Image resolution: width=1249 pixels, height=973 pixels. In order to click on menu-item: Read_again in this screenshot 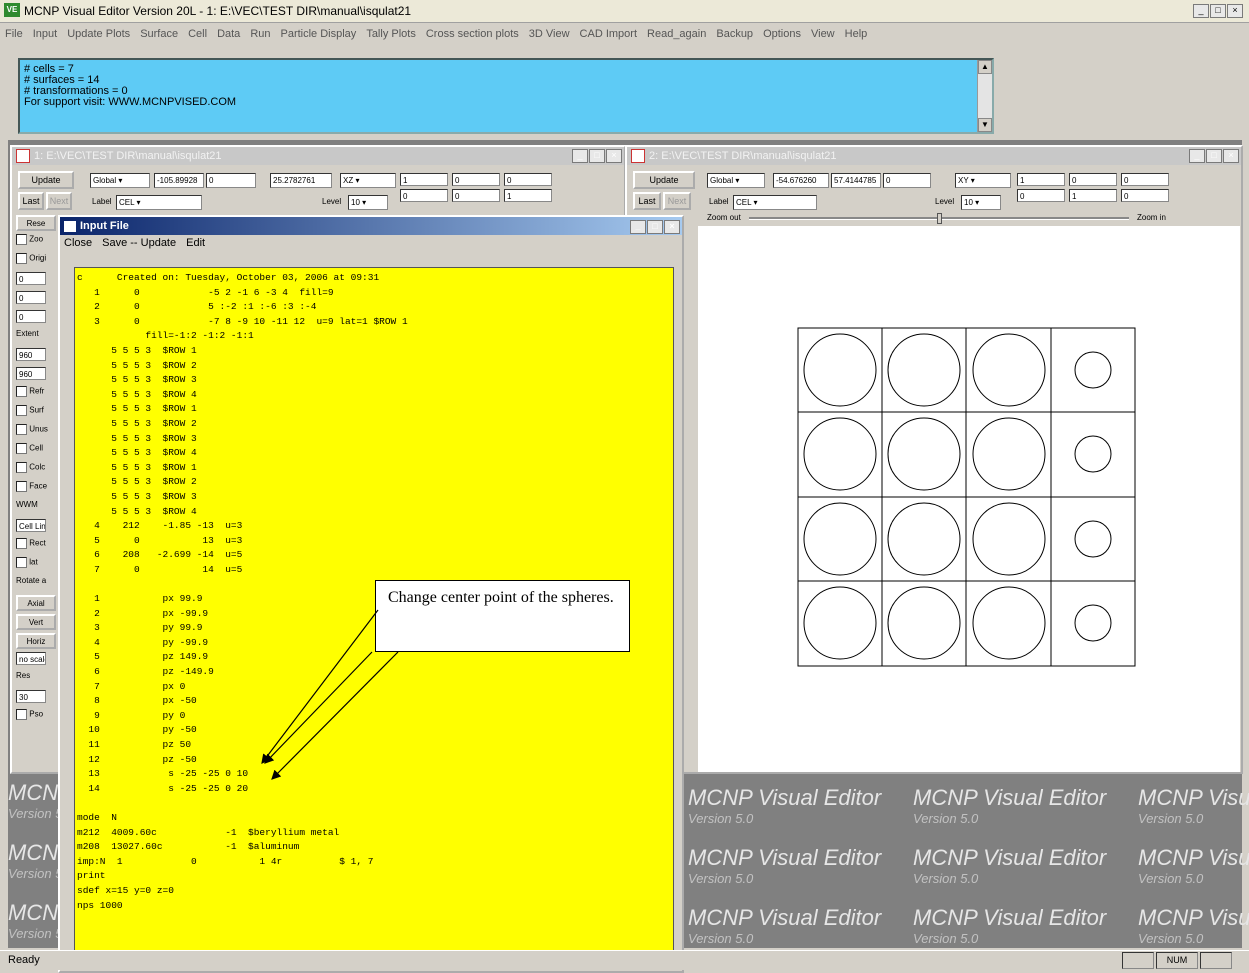, I will do `click(676, 34)`.